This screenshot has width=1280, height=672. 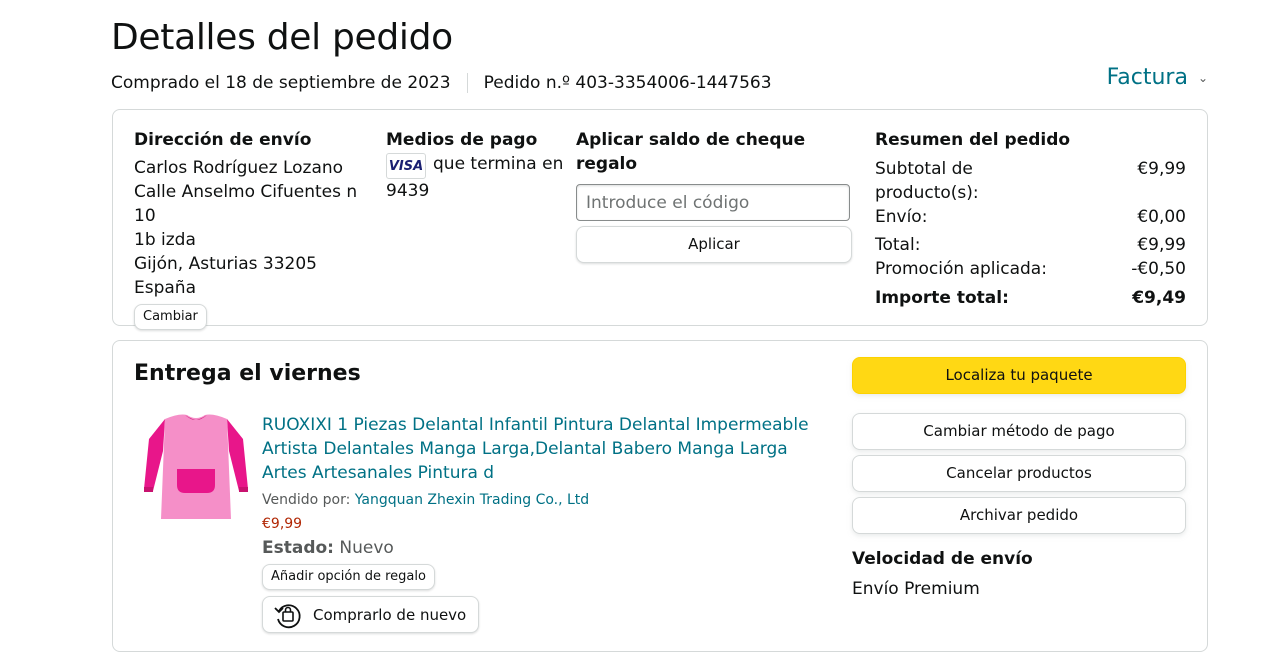 I want to click on summary-row-shipping: Envío: €0,00, so click(x=1030, y=217).